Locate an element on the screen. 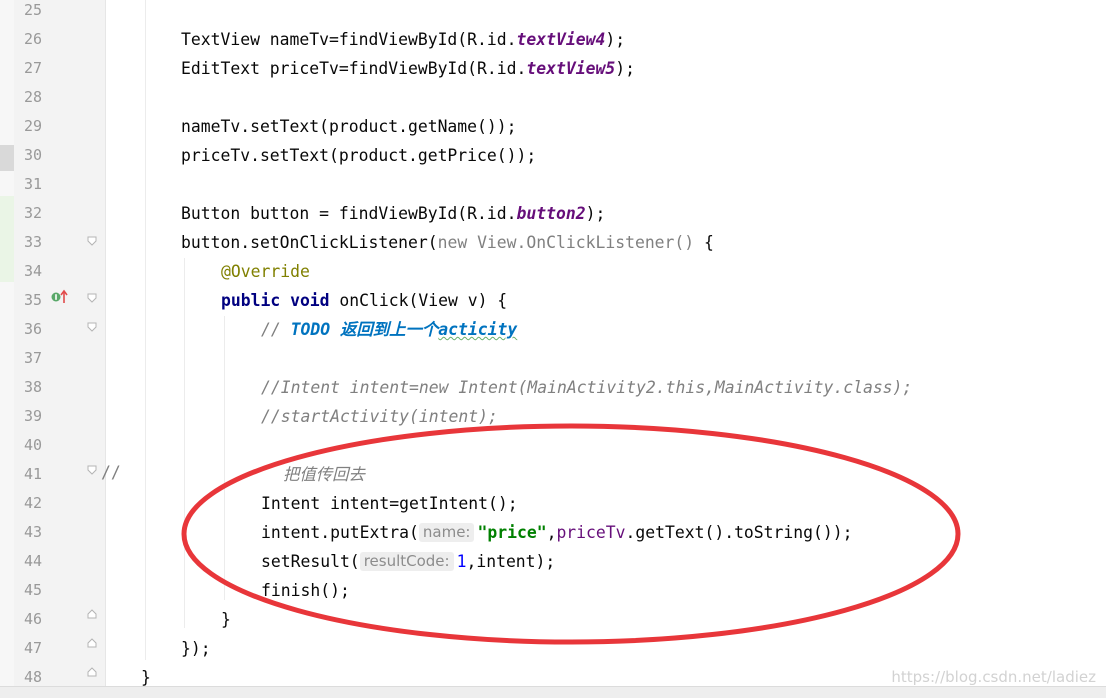 The image size is (1106, 698). horizontal-scrollbar is located at coordinates (553, 692).